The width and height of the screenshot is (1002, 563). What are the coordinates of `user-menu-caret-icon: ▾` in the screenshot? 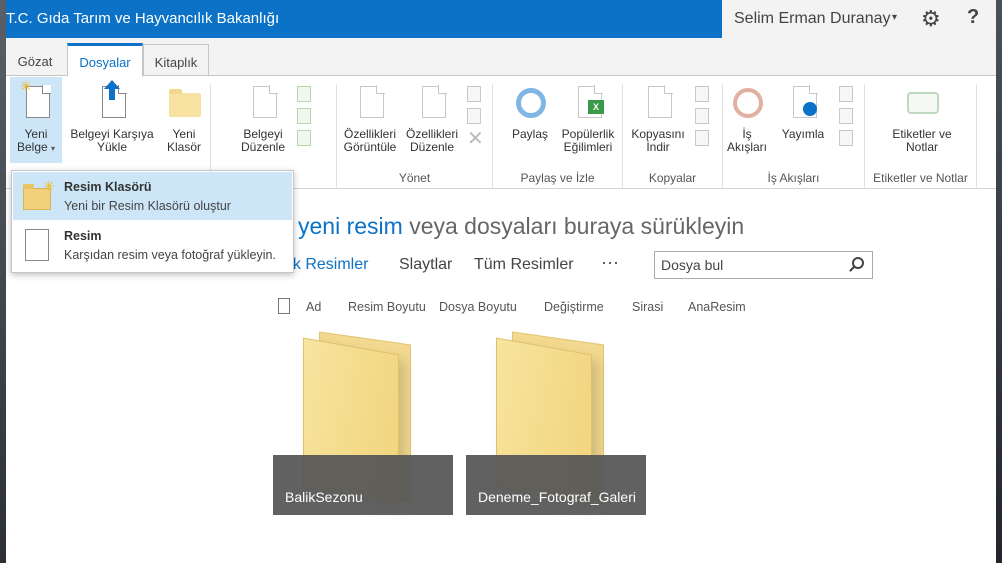 It's located at (894, 17).